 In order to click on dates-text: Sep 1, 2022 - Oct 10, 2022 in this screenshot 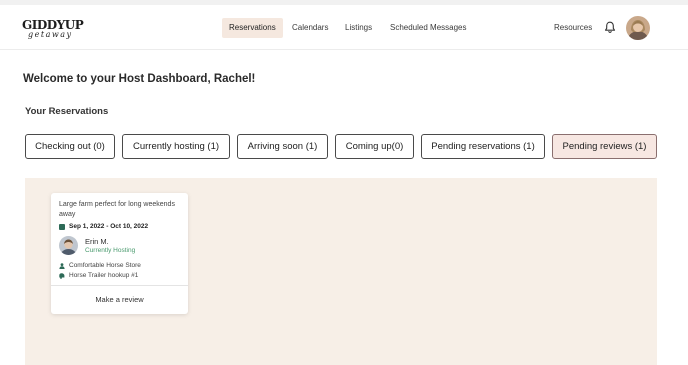, I will do `click(109, 226)`.